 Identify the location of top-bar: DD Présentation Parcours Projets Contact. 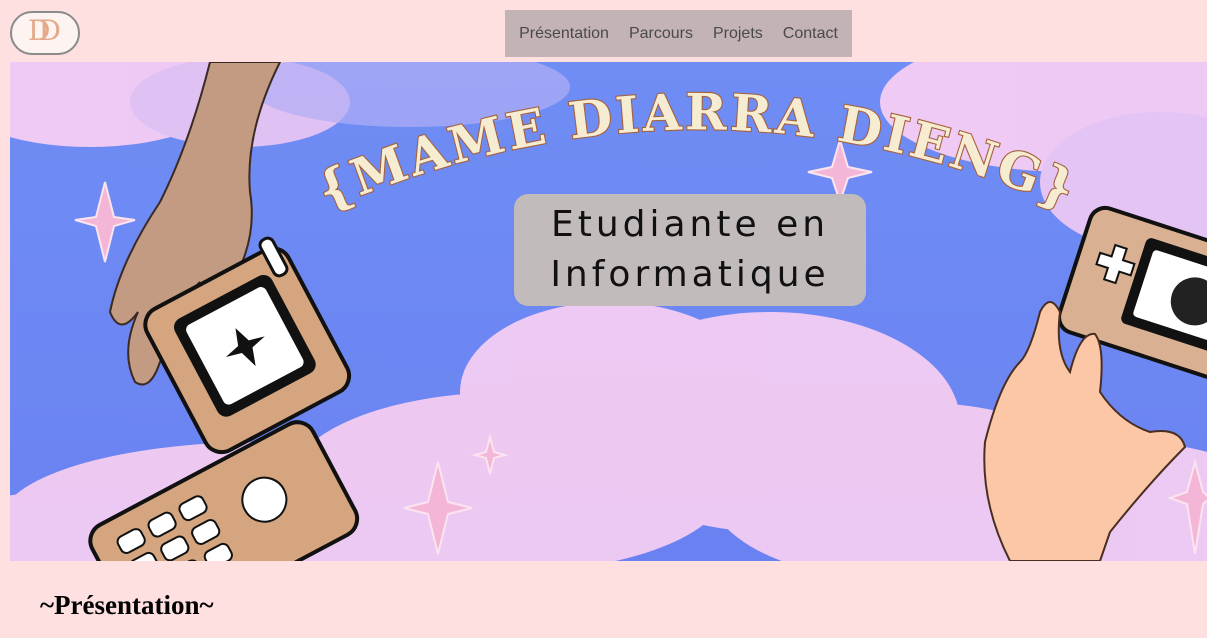
(603, 31).